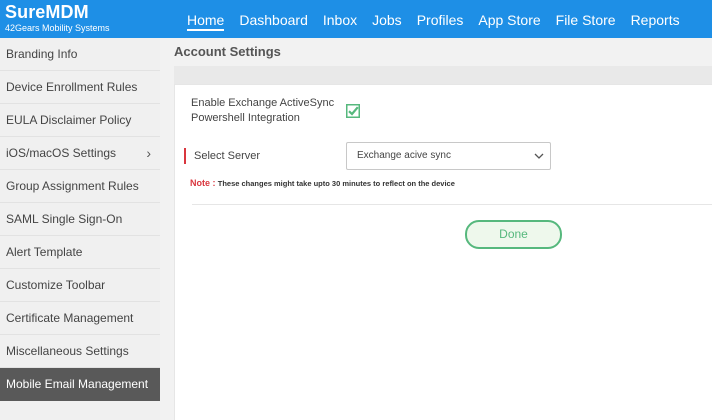  Describe the element at coordinates (148, 153) in the screenshot. I see `chevron-right-icon: ›` at that location.